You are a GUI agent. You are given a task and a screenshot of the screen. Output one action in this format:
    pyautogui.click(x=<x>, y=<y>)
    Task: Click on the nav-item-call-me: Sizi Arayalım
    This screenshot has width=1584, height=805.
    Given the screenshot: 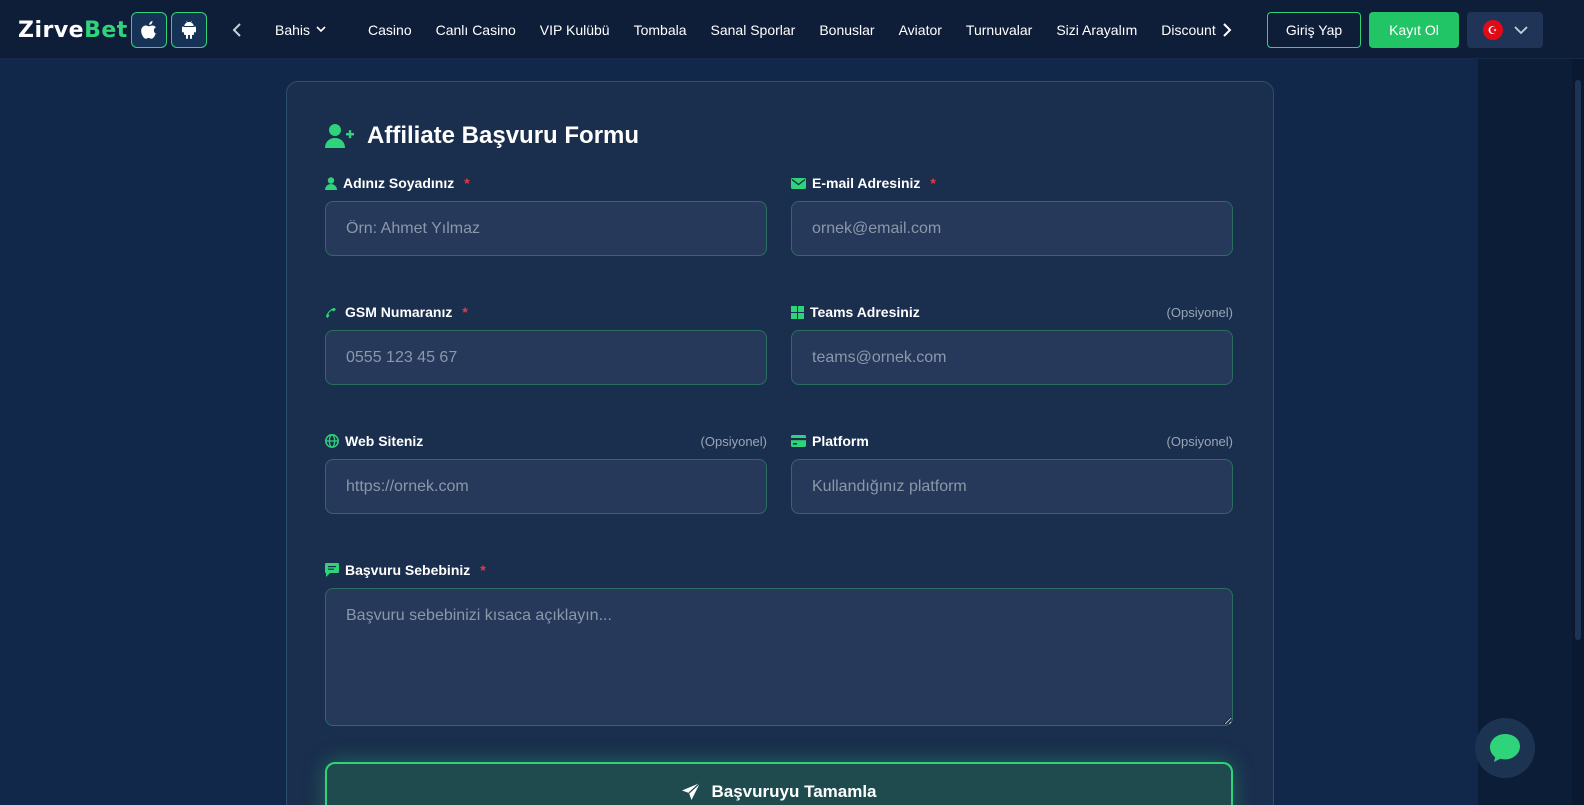 What is the action you would take?
    pyautogui.click(x=1096, y=30)
    